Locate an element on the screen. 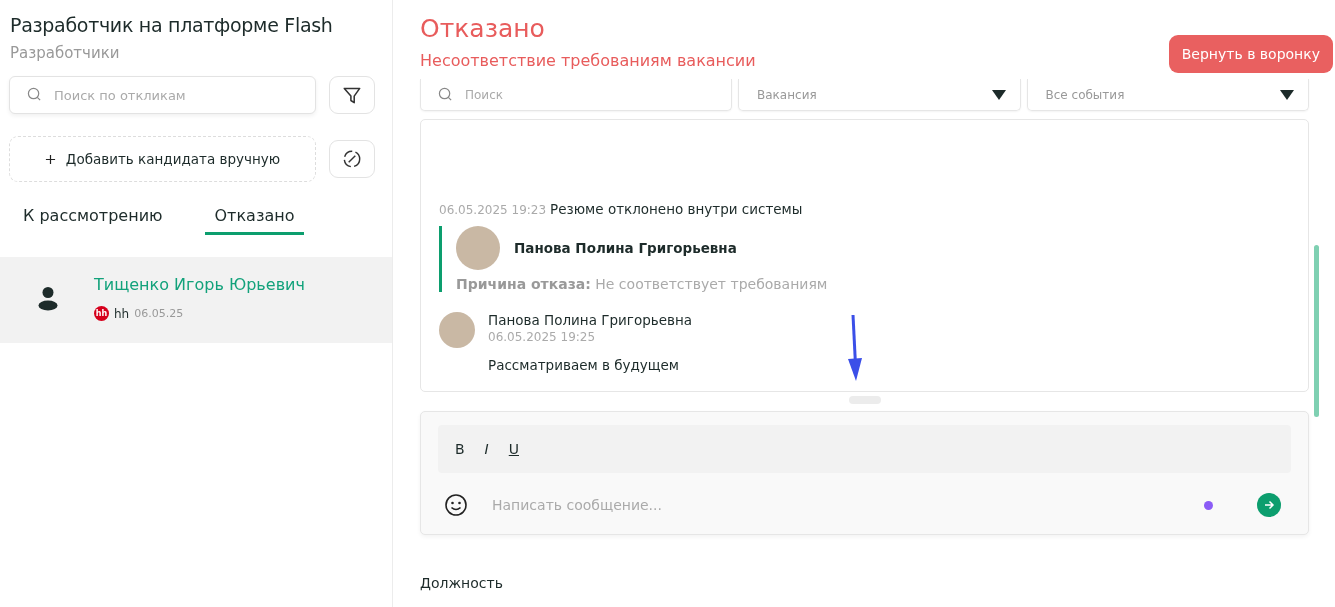 The height and width of the screenshot is (607, 1335). vacancy-title: Разработчик на платформе Flash is located at coordinates (172, 25).